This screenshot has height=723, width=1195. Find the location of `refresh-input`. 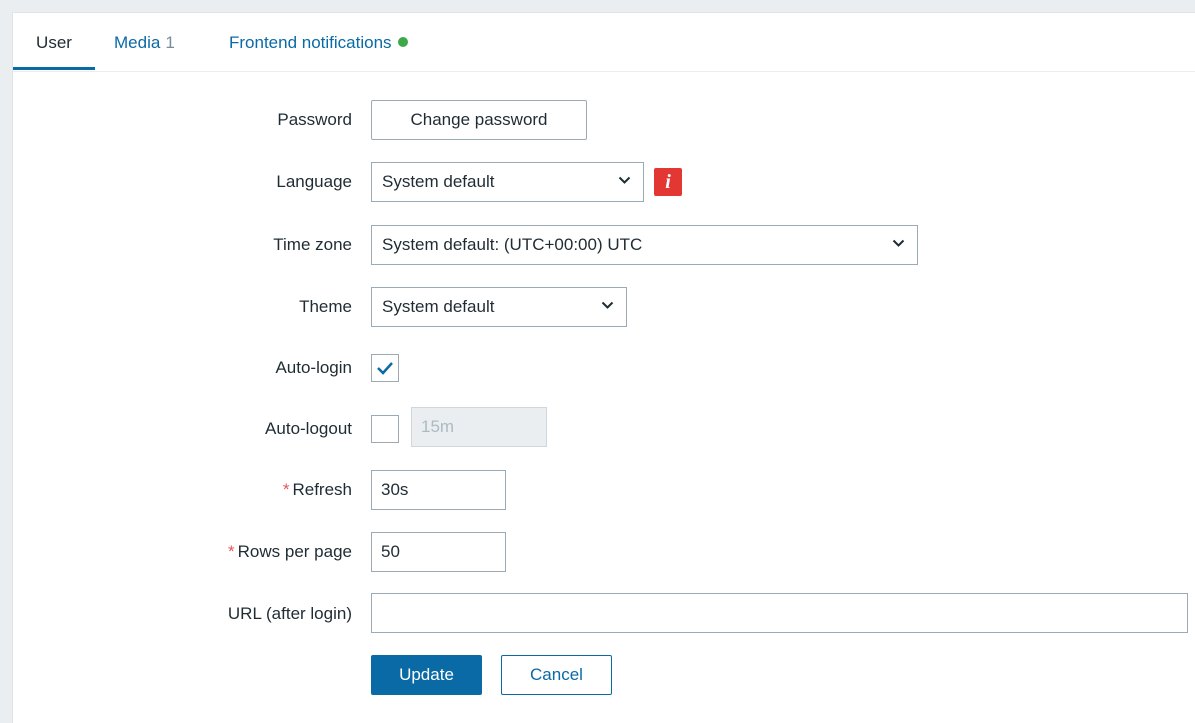

refresh-input is located at coordinates (438, 490).